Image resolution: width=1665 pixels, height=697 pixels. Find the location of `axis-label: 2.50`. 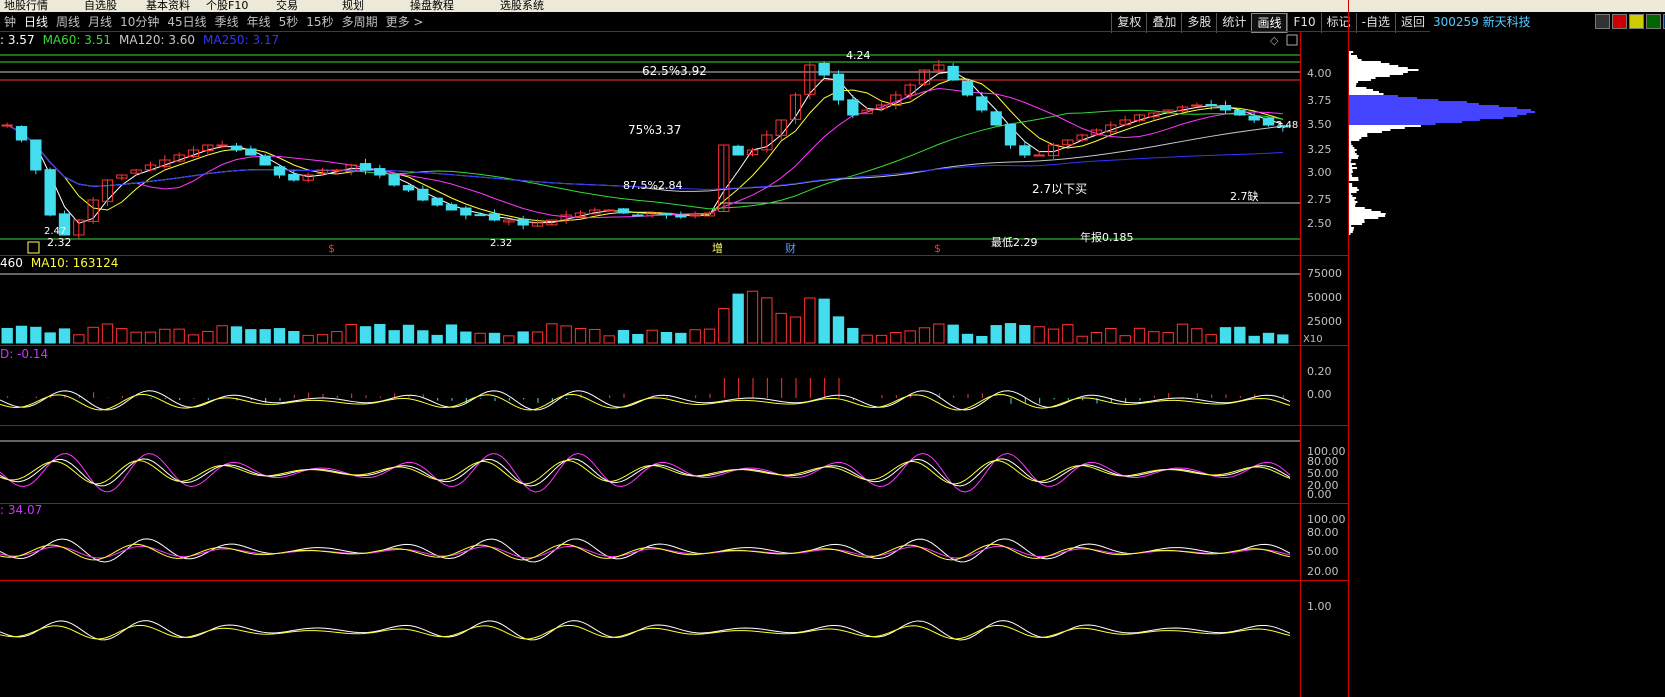

axis-label: 2.50 is located at coordinates (1319, 223).